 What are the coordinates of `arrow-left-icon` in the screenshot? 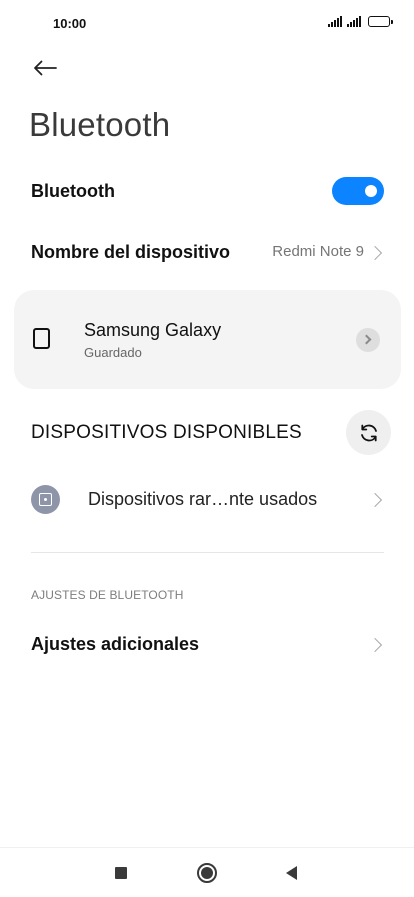 It's located at (45, 68).